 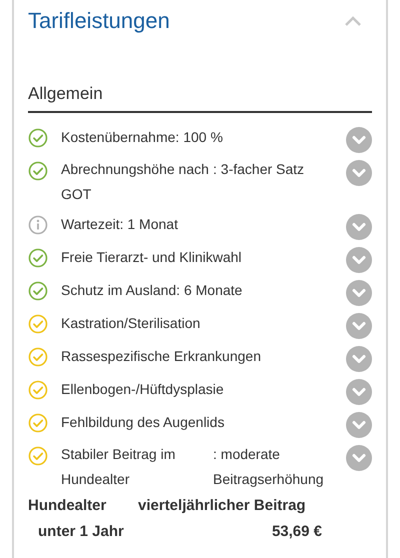 What do you see at coordinates (142, 137) in the screenshot?
I see `benefit-label: Kostenübernahme: 100 %` at bounding box center [142, 137].